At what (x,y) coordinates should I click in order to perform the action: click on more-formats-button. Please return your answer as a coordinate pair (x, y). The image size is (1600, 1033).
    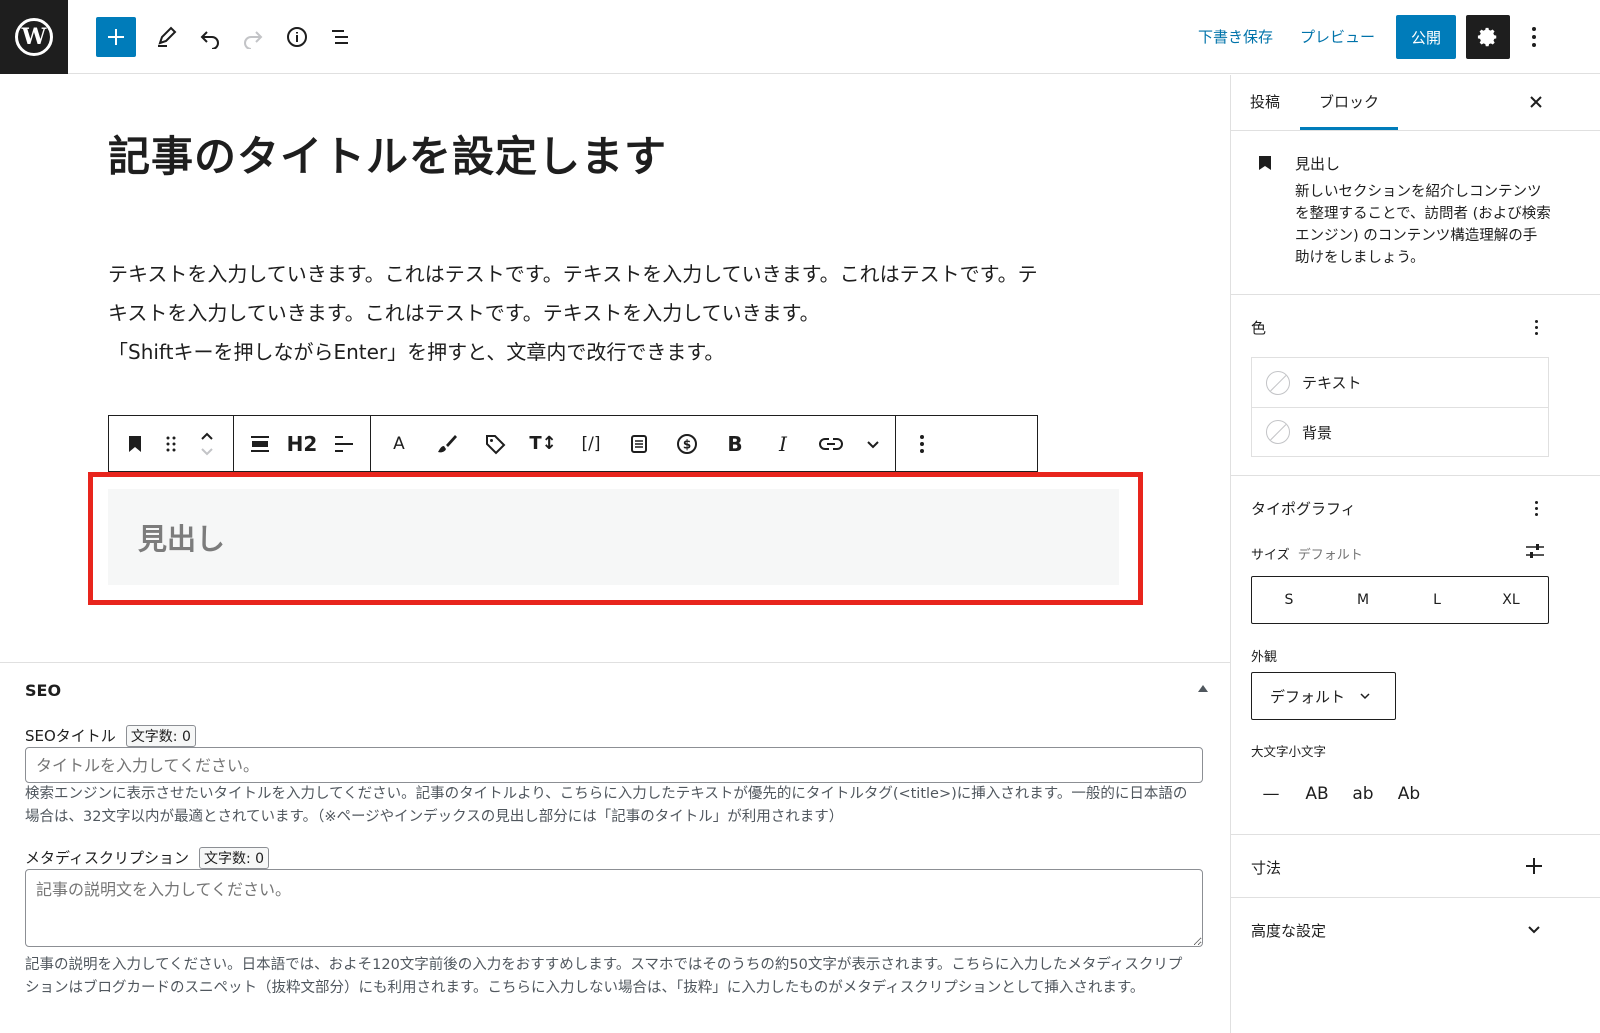
    Looking at the image, I should click on (873, 444).